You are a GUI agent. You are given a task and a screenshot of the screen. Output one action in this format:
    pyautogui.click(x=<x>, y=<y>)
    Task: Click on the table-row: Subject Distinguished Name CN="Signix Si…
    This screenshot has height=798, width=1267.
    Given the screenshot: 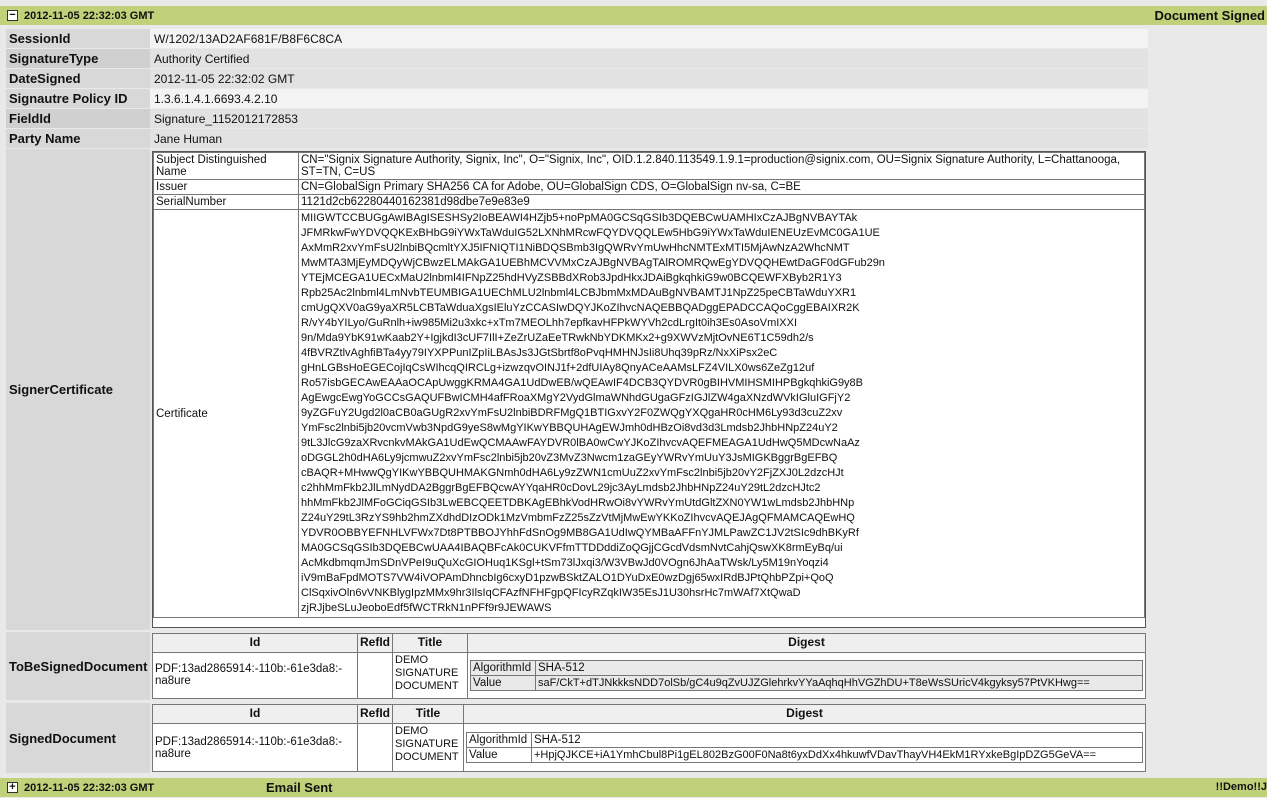 What is the action you would take?
    pyautogui.click(x=649, y=166)
    